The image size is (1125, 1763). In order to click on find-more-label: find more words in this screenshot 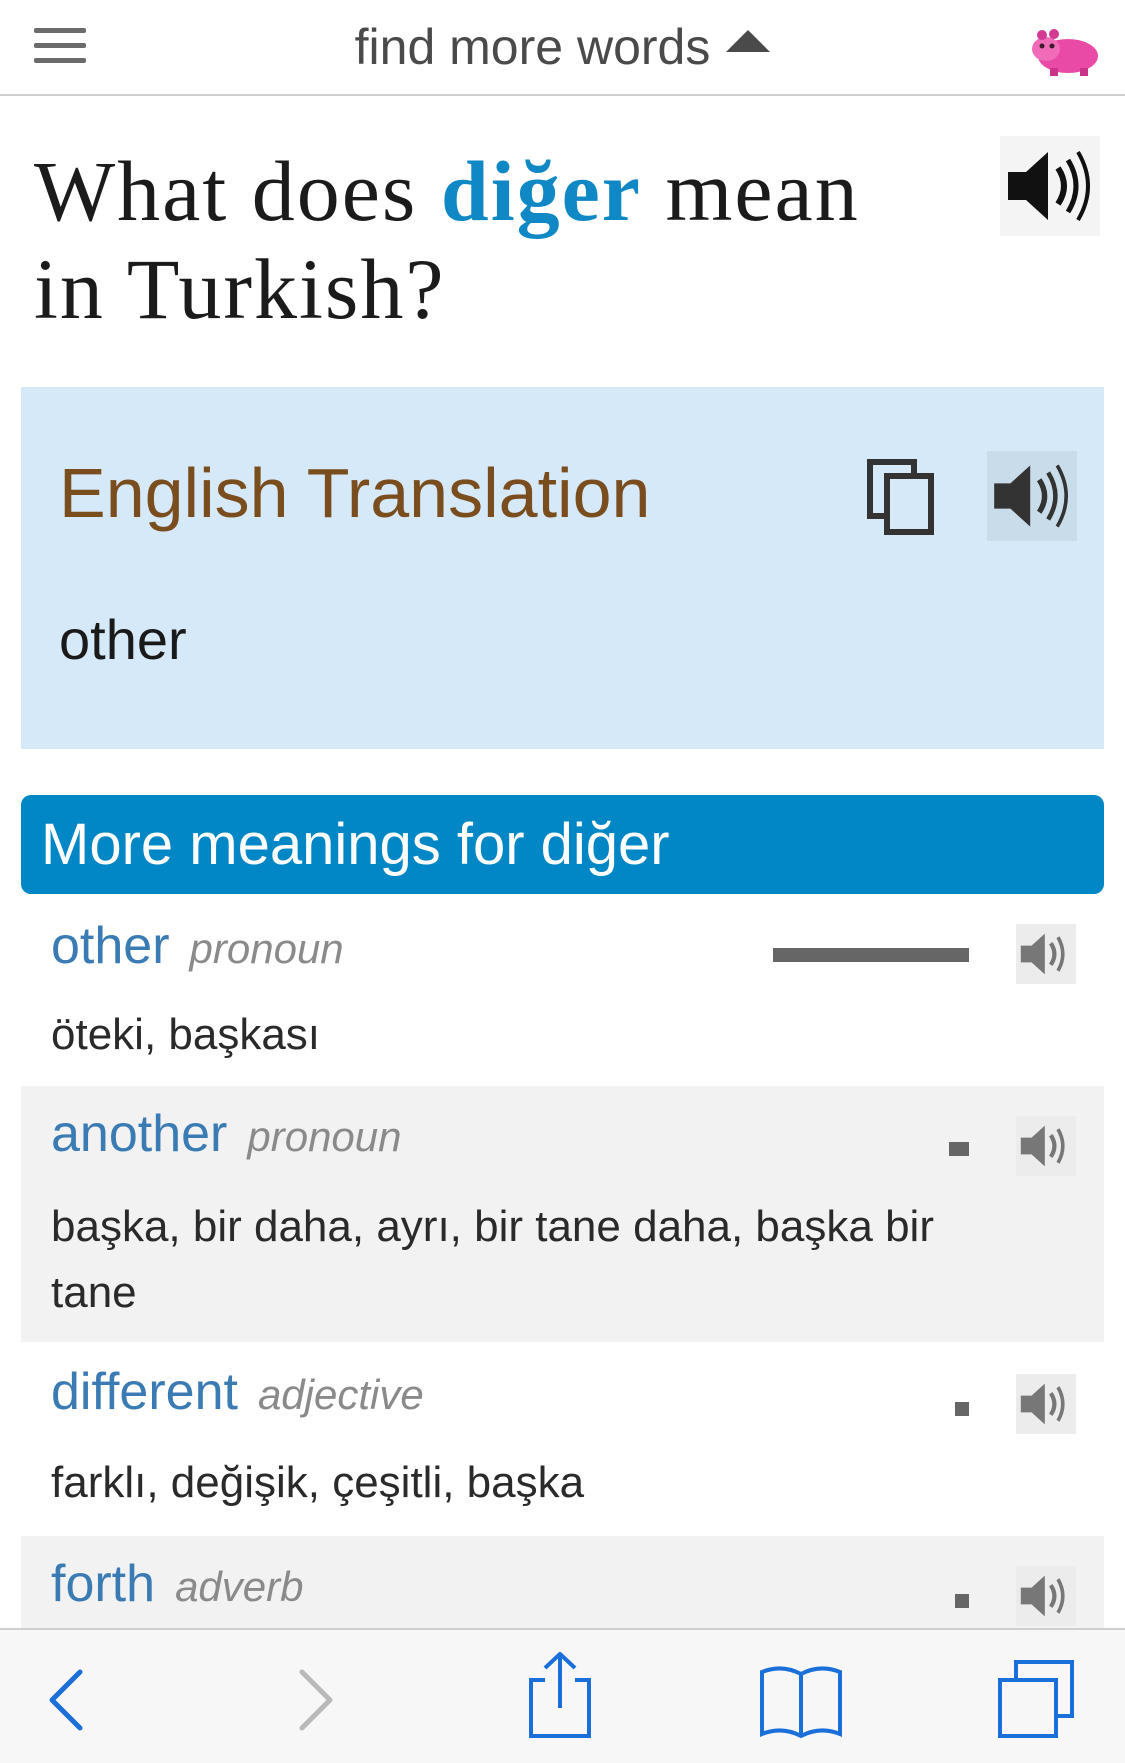, I will do `click(532, 47)`.